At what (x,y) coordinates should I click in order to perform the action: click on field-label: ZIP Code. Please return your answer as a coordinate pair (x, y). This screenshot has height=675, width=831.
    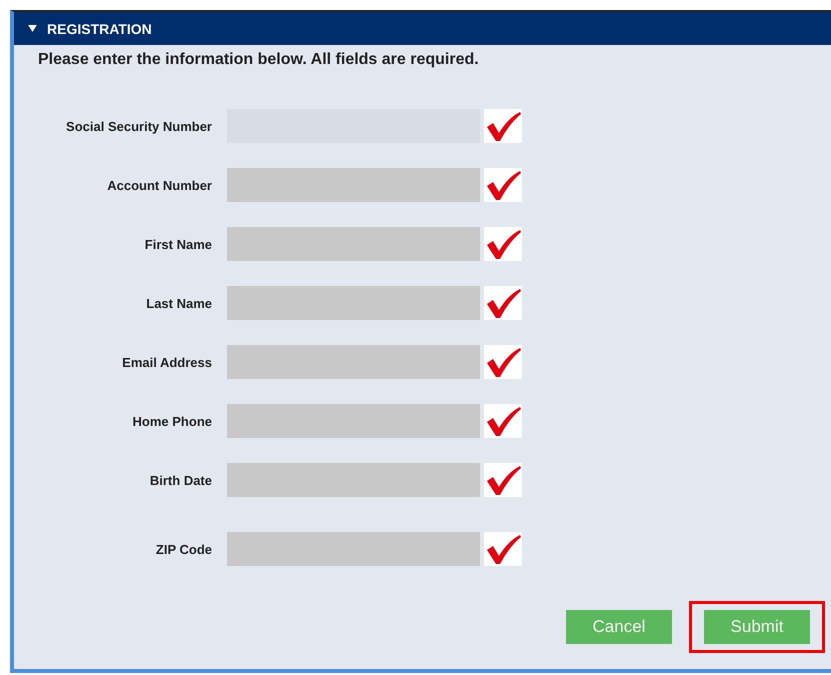
    Looking at the image, I should click on (183, 549).